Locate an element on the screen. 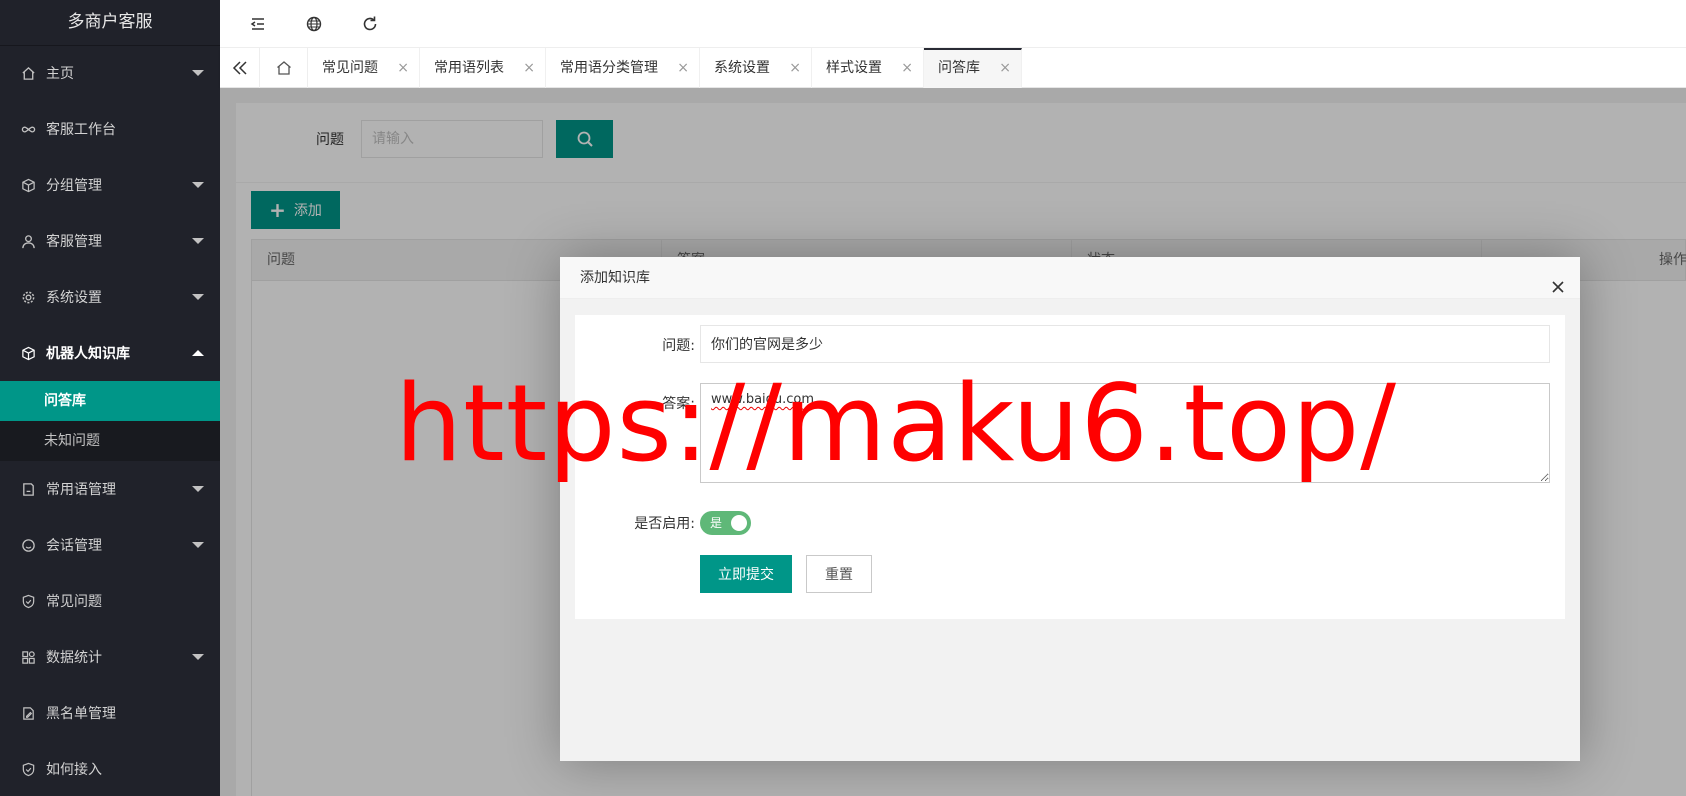 This screenshot has height=796, width=1686. sidebar-item-label: 数据统计 is located at coordinates (74, 658).